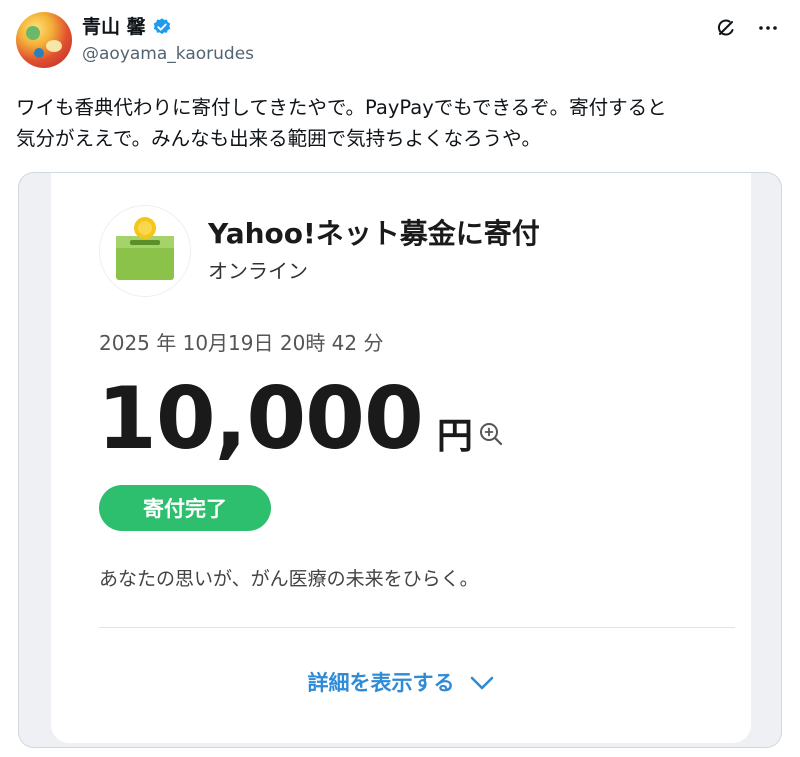  I want to click on more-icon, so click(768, 28).